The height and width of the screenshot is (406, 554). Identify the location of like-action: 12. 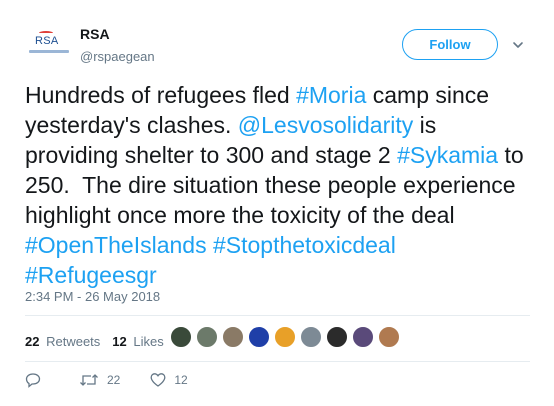
(169, 380).